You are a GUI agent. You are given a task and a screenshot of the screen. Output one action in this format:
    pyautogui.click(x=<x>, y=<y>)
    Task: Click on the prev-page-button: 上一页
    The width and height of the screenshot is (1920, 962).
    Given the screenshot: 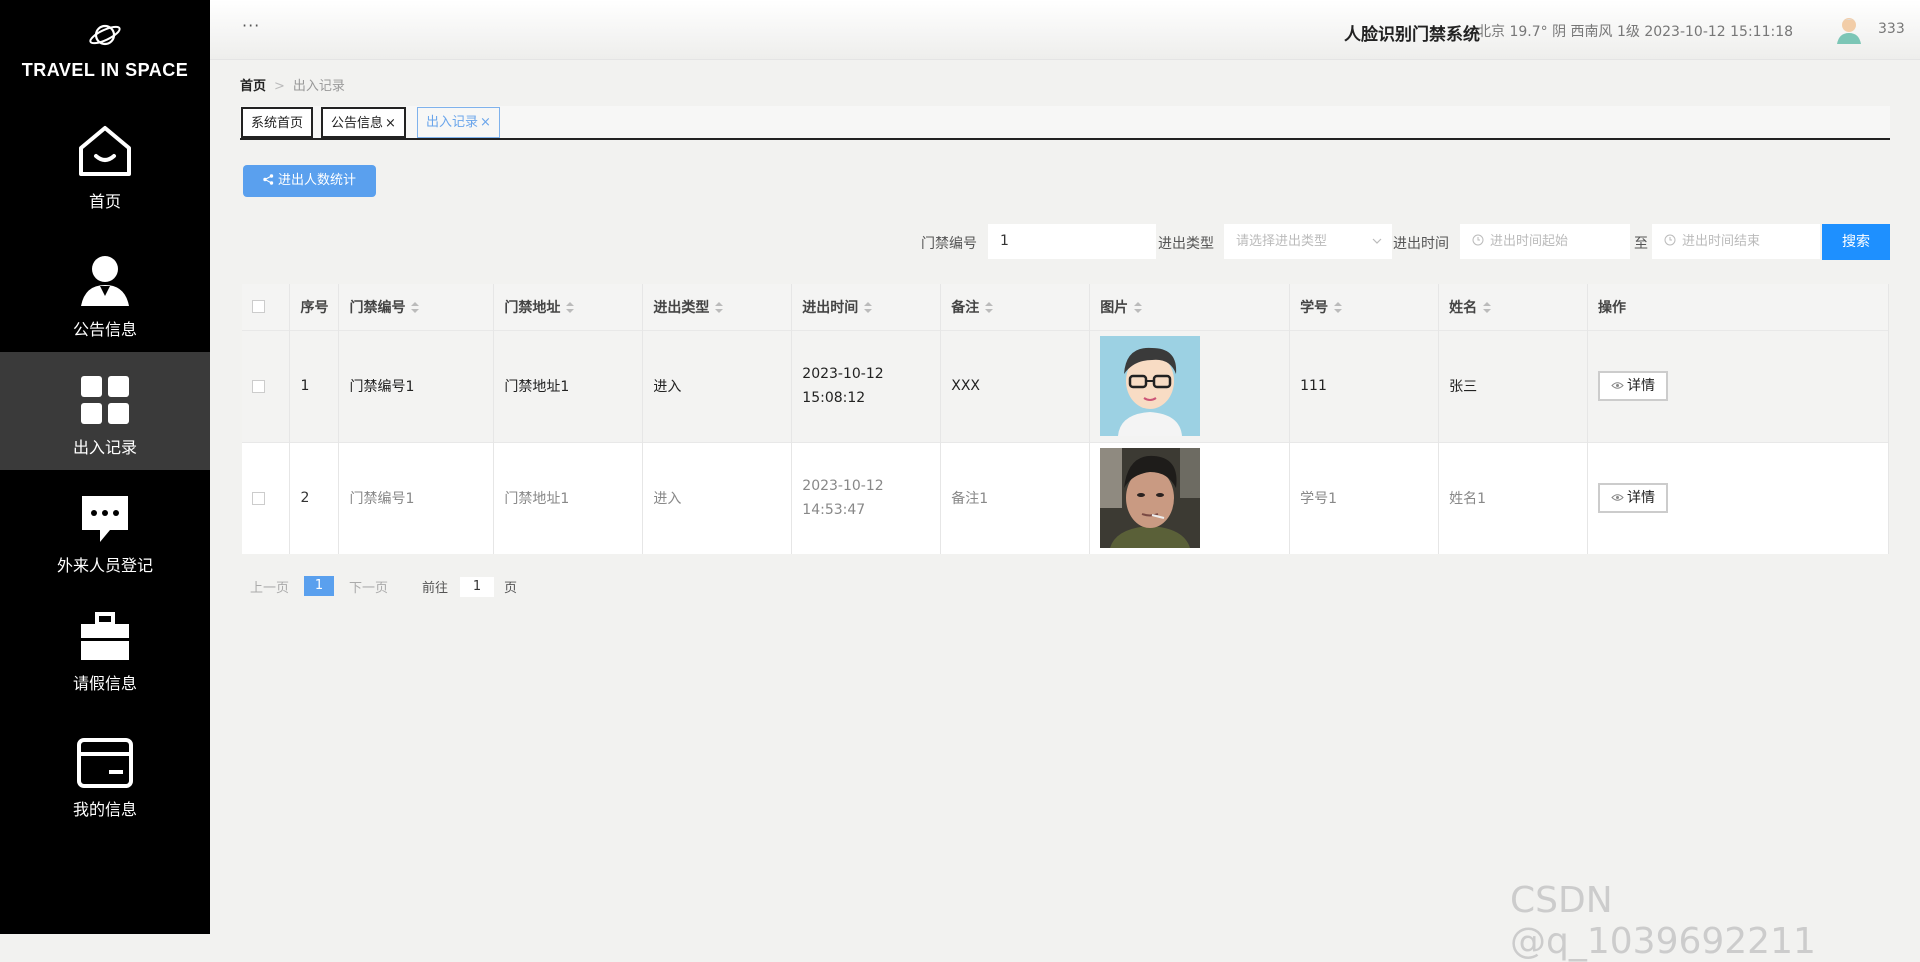 What is the action you would take?
    pyautogui.click(x=269, y=586)
    